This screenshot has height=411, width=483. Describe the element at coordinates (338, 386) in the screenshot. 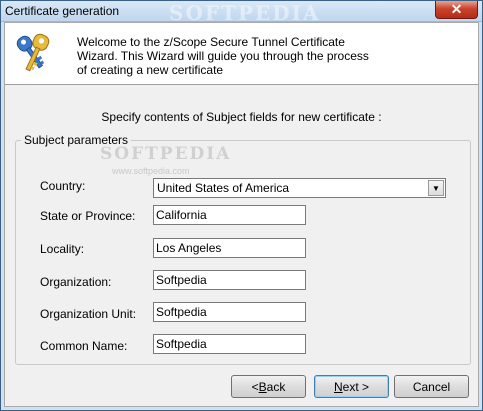

I see `next-mnemonic: N` at that location.